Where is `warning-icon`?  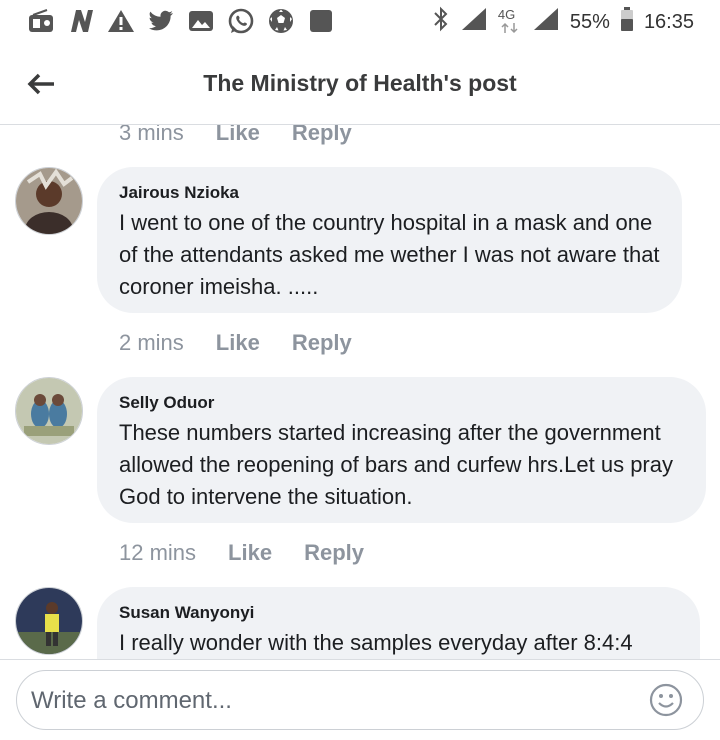
warning-icon is located at coordinates (121, 21).